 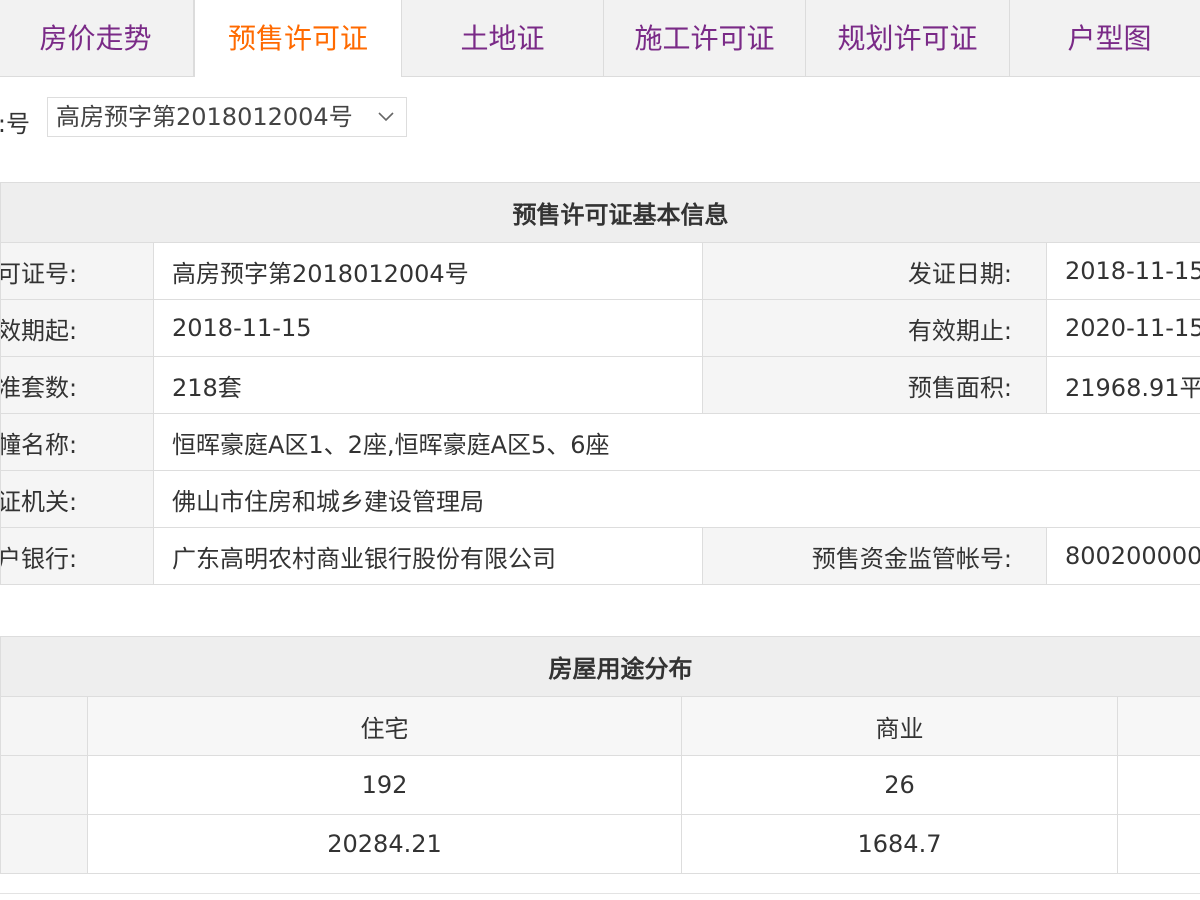 I want to click on table-row: 许可证号: 高房预字第2018012004号 发证日期: 2018-11-15, so click(x=600, y=271).